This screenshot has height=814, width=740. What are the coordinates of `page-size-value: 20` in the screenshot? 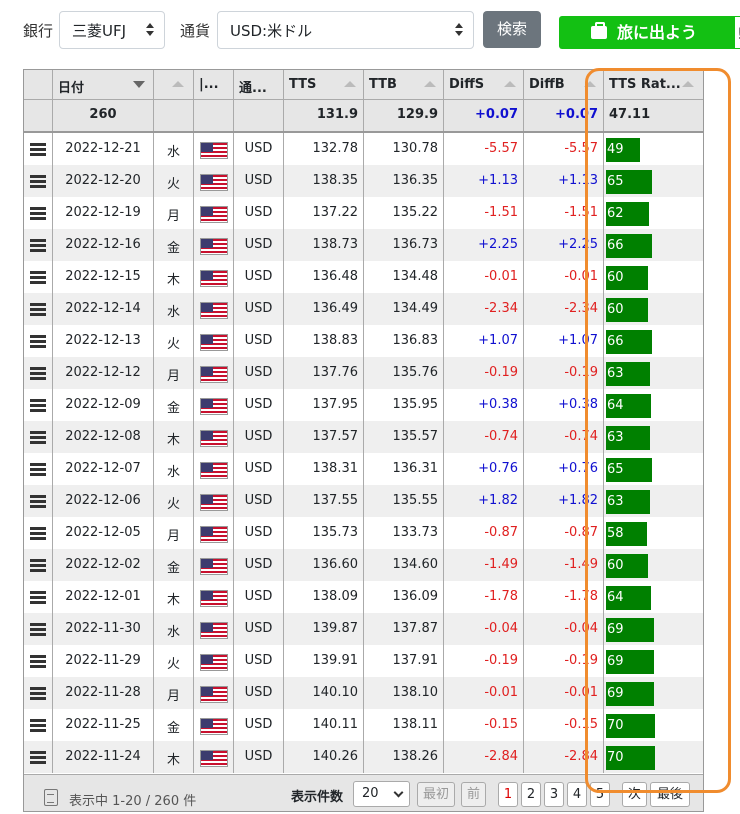 It's located at (370, 793).